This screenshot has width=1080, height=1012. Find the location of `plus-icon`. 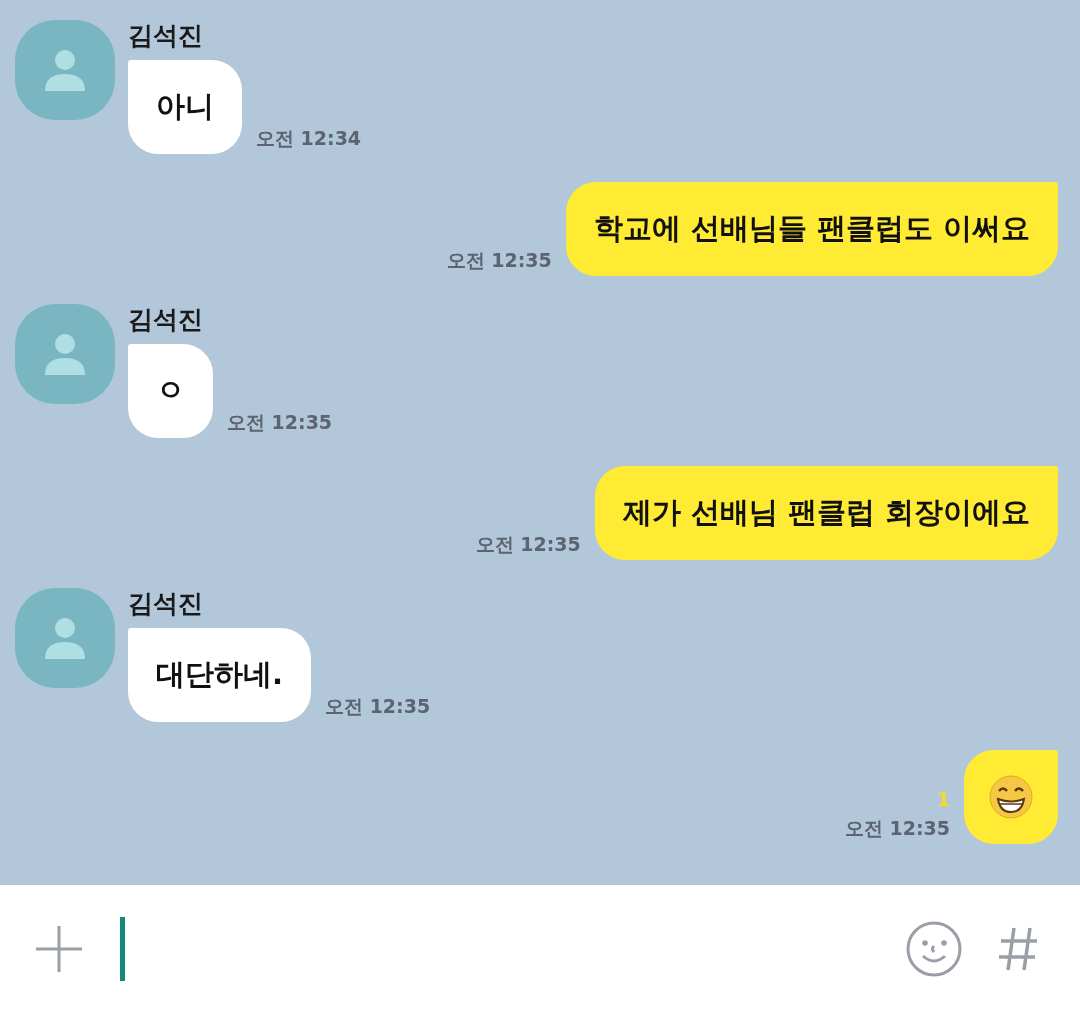

plus-icon is located at coordinates (59, 948).